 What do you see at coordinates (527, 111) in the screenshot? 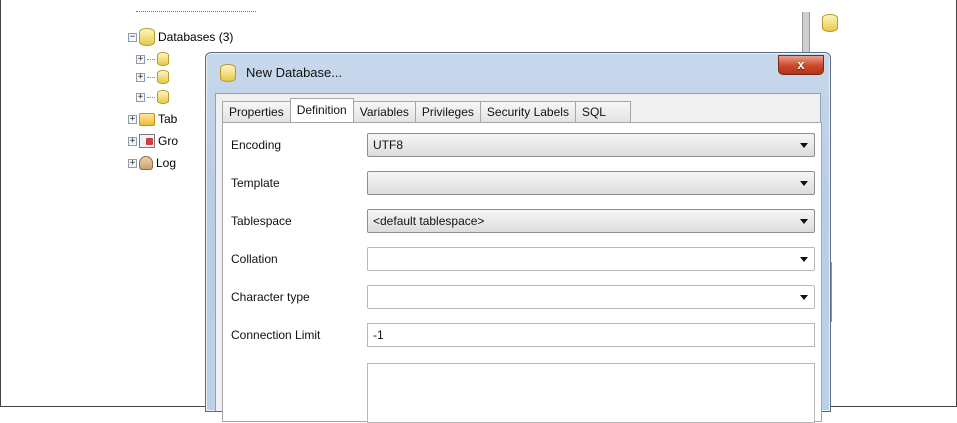
I see `tab-security-labels: Security Labels` at bounding box center [527, 111].